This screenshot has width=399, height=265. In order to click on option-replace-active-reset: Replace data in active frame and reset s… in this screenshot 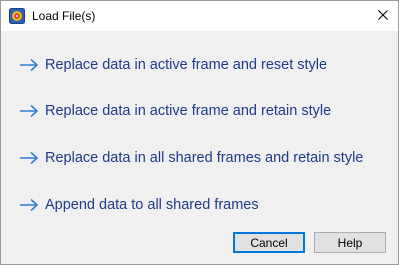, I will do `click(173, 65)`.